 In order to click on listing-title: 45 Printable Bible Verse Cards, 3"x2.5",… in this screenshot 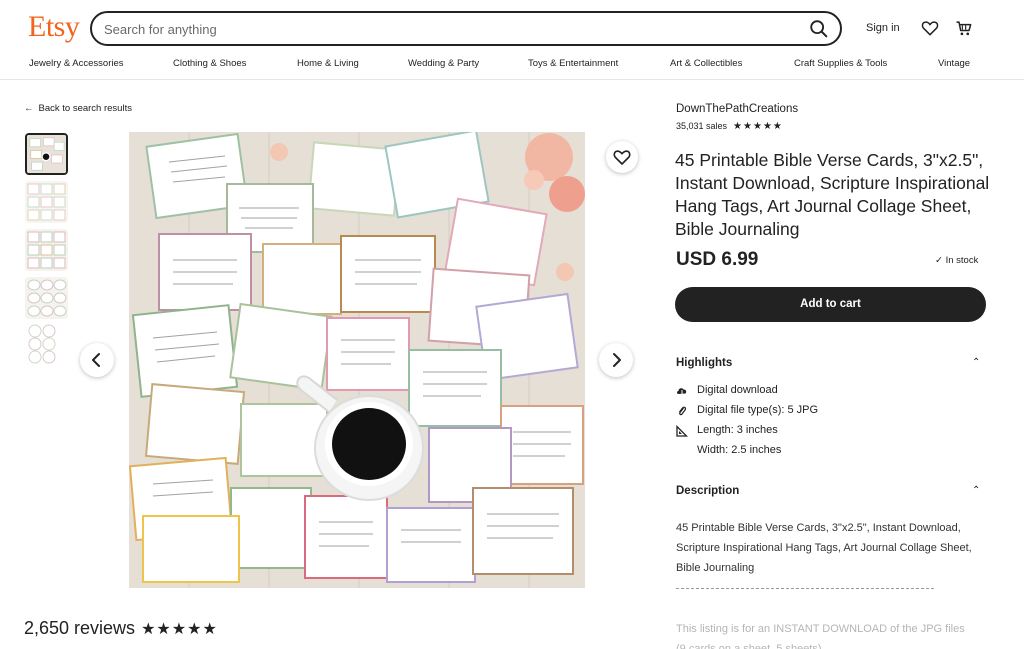, I will do `click(832, 194)`.